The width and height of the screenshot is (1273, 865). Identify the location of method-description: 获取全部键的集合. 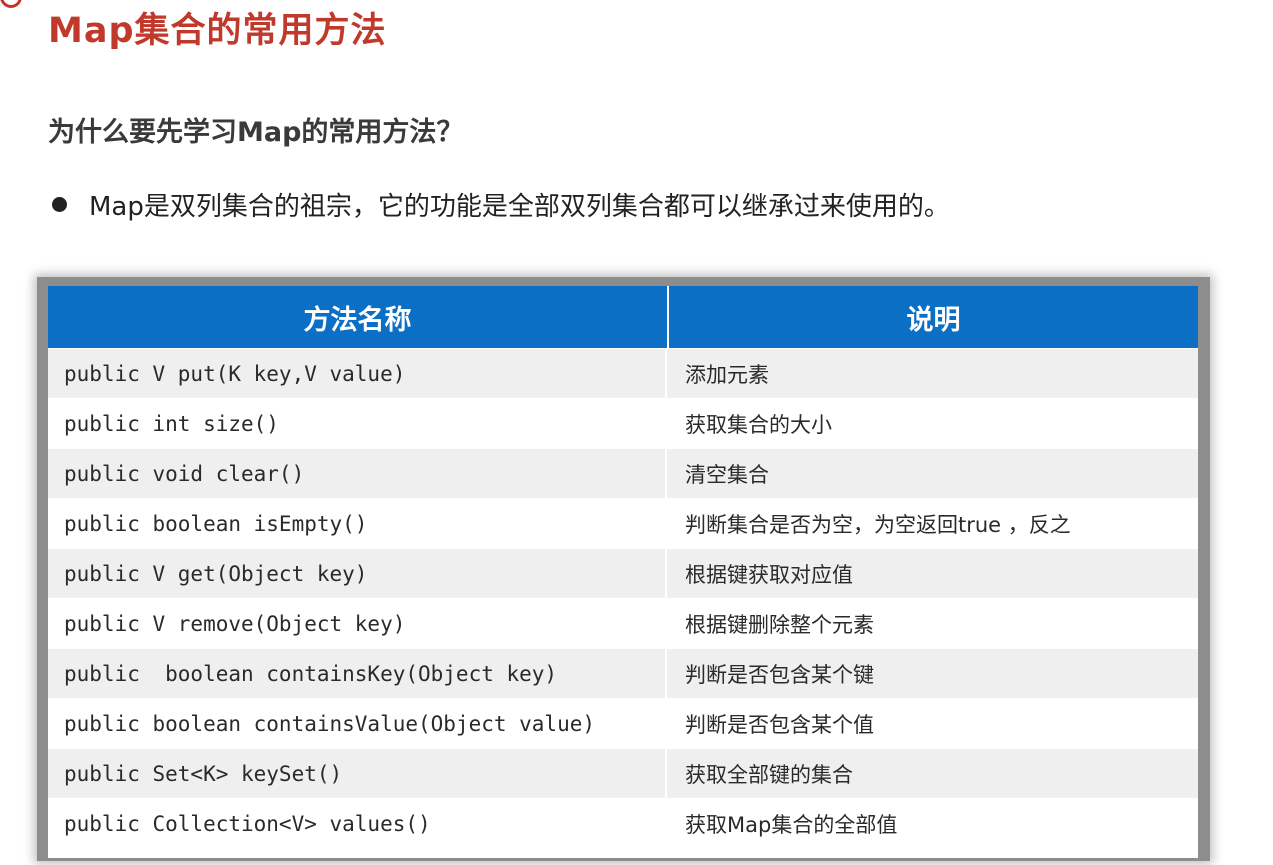
(769, 774).